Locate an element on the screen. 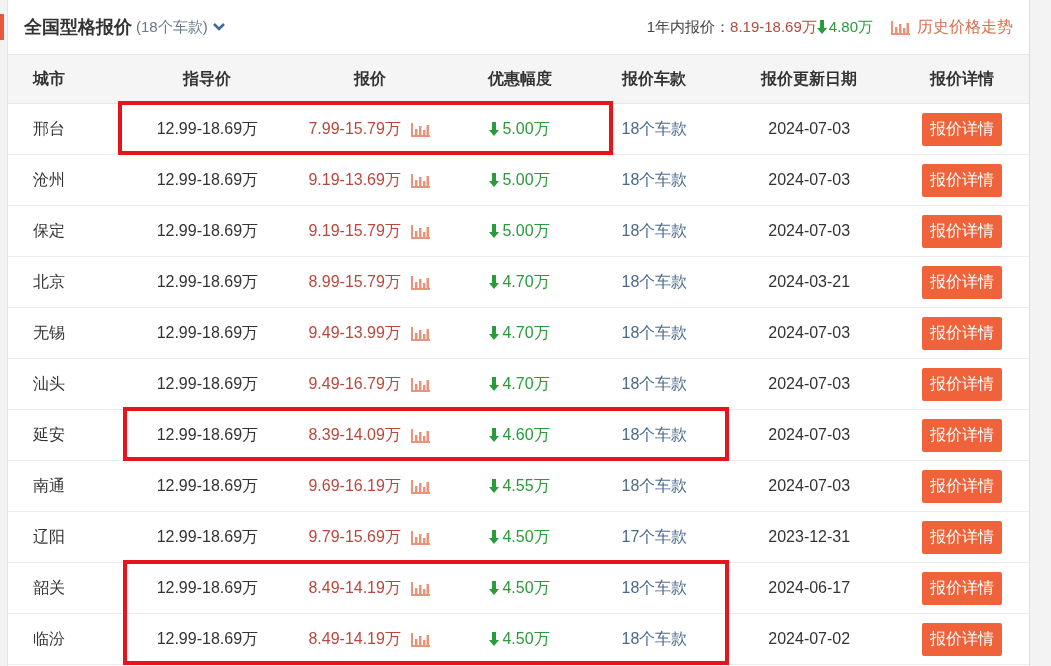  quote-price-cell-text: 8.39-14.09万 is located at coordinates (354, 435).